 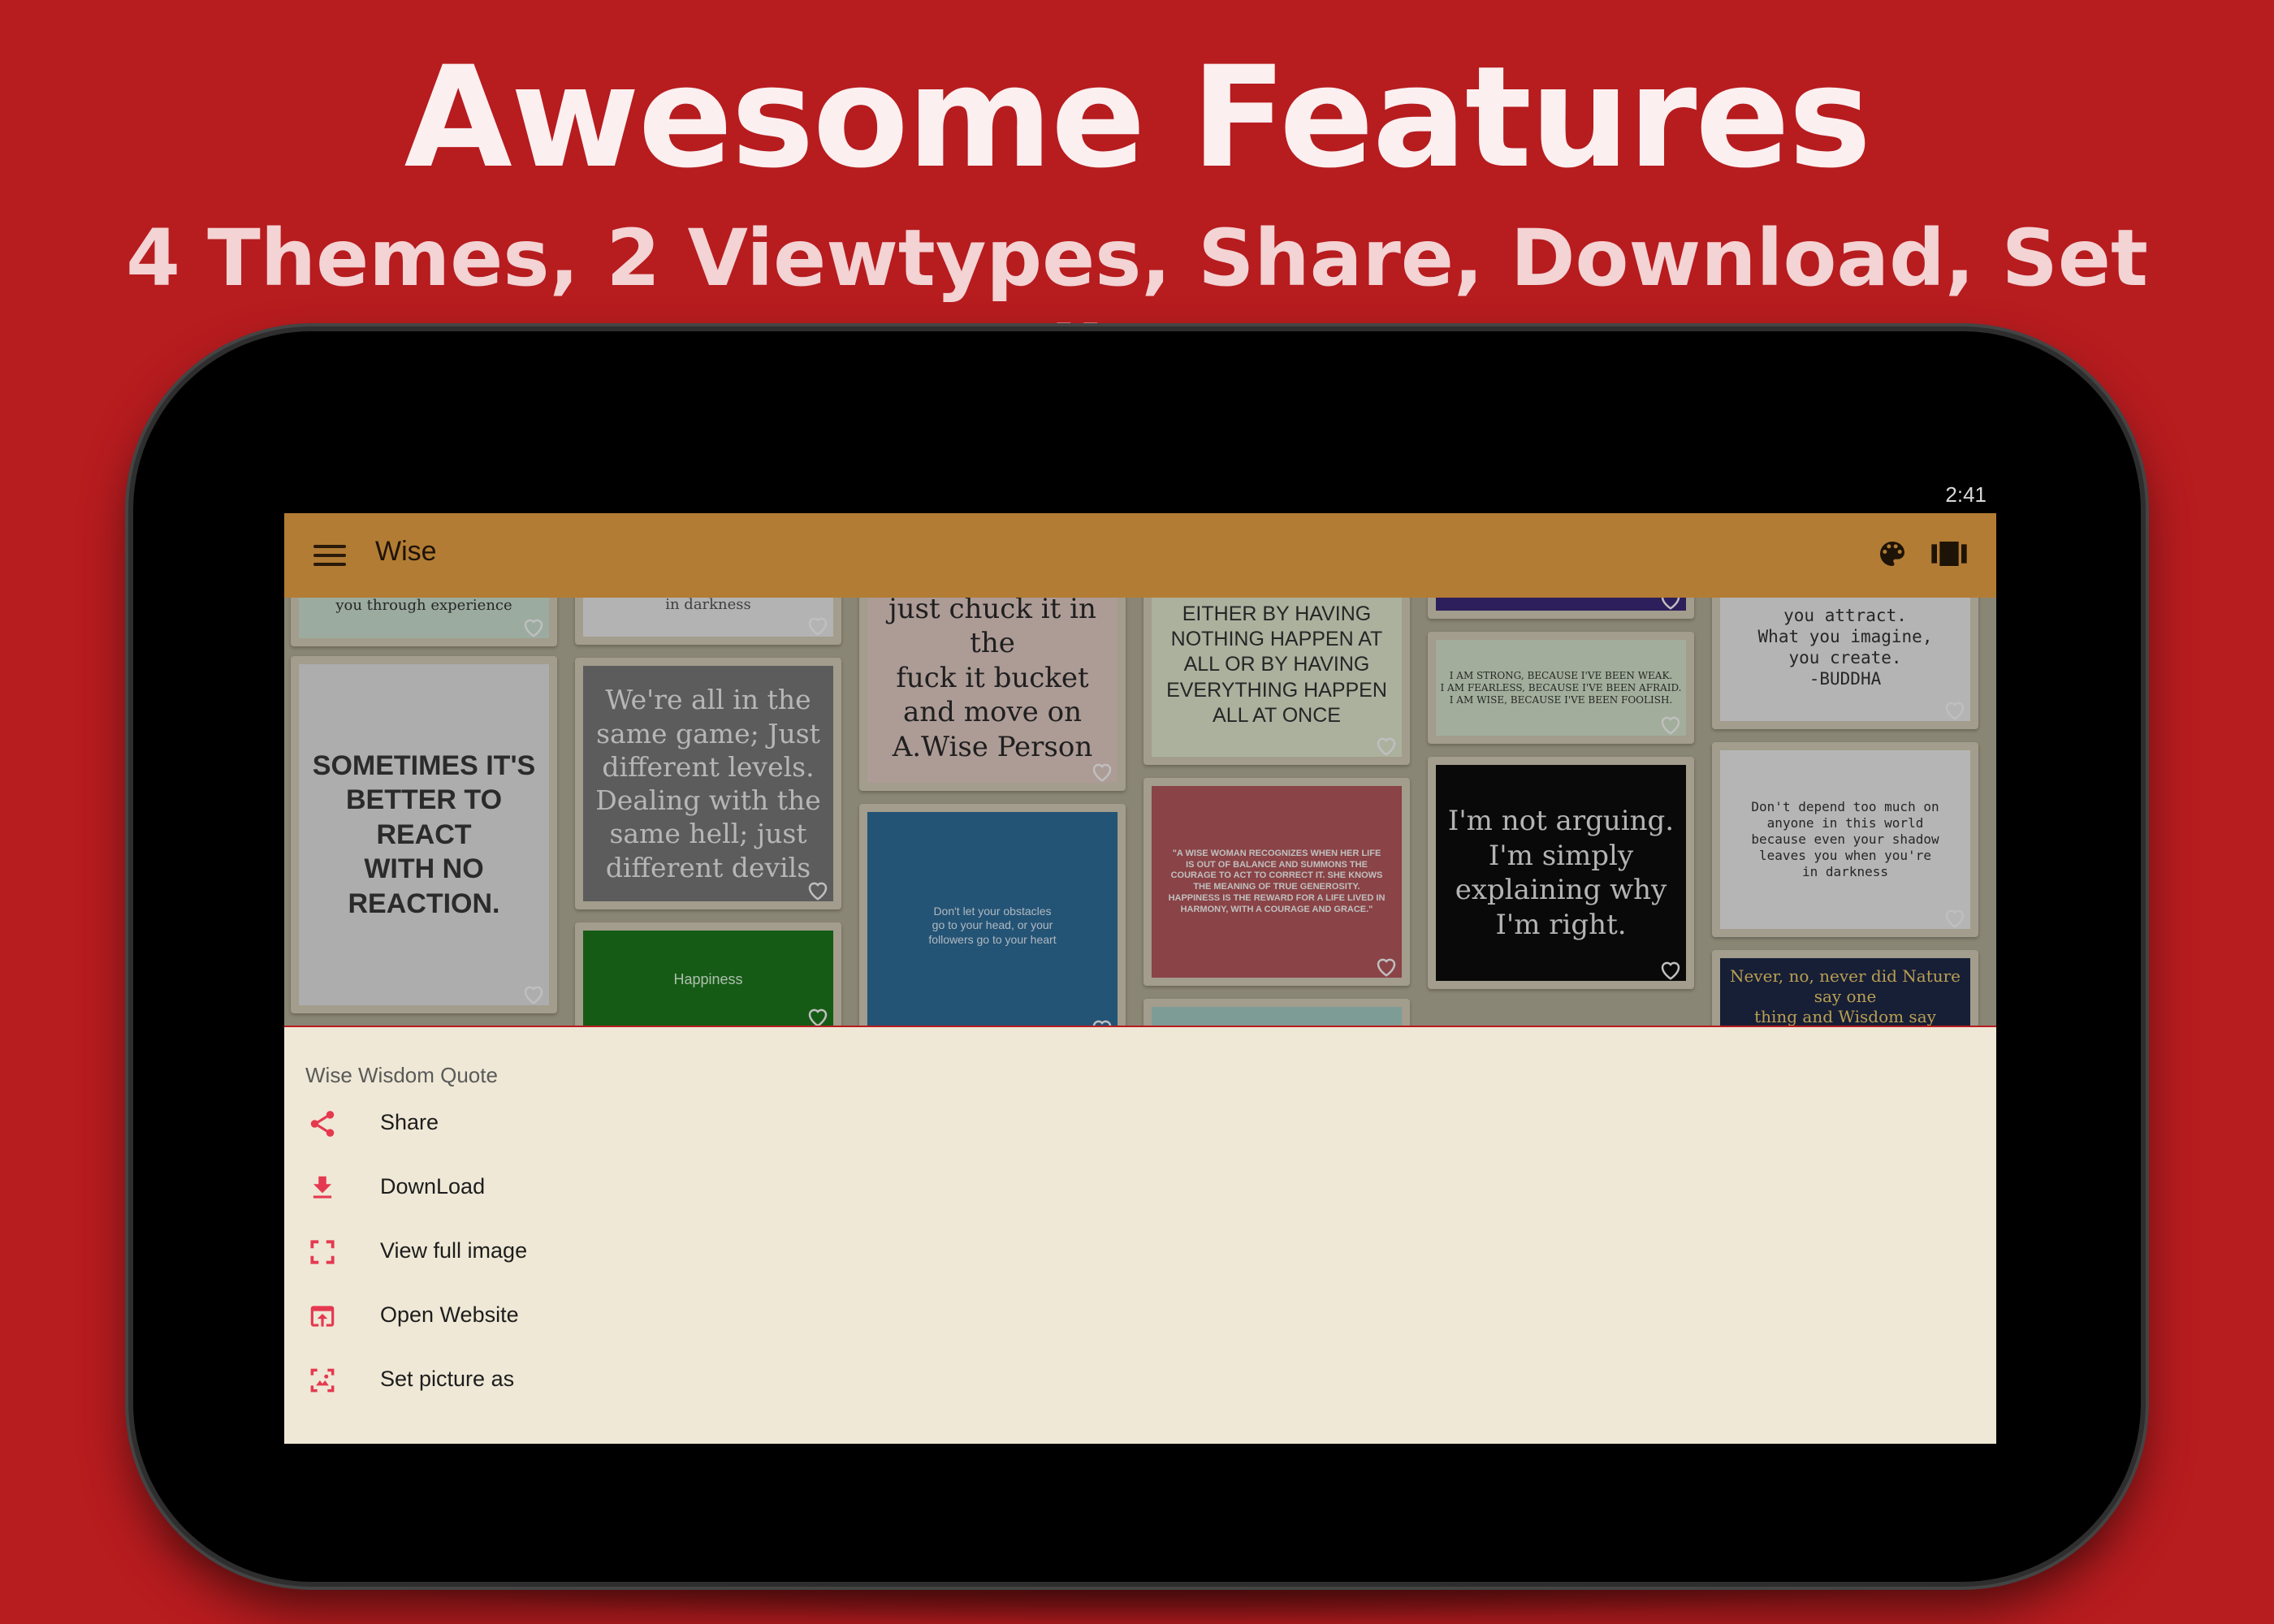 What do you see at coordinates (424, 618) in the screenshot?
I see `quote-image: you through experience` at bounding box center [424, 618].